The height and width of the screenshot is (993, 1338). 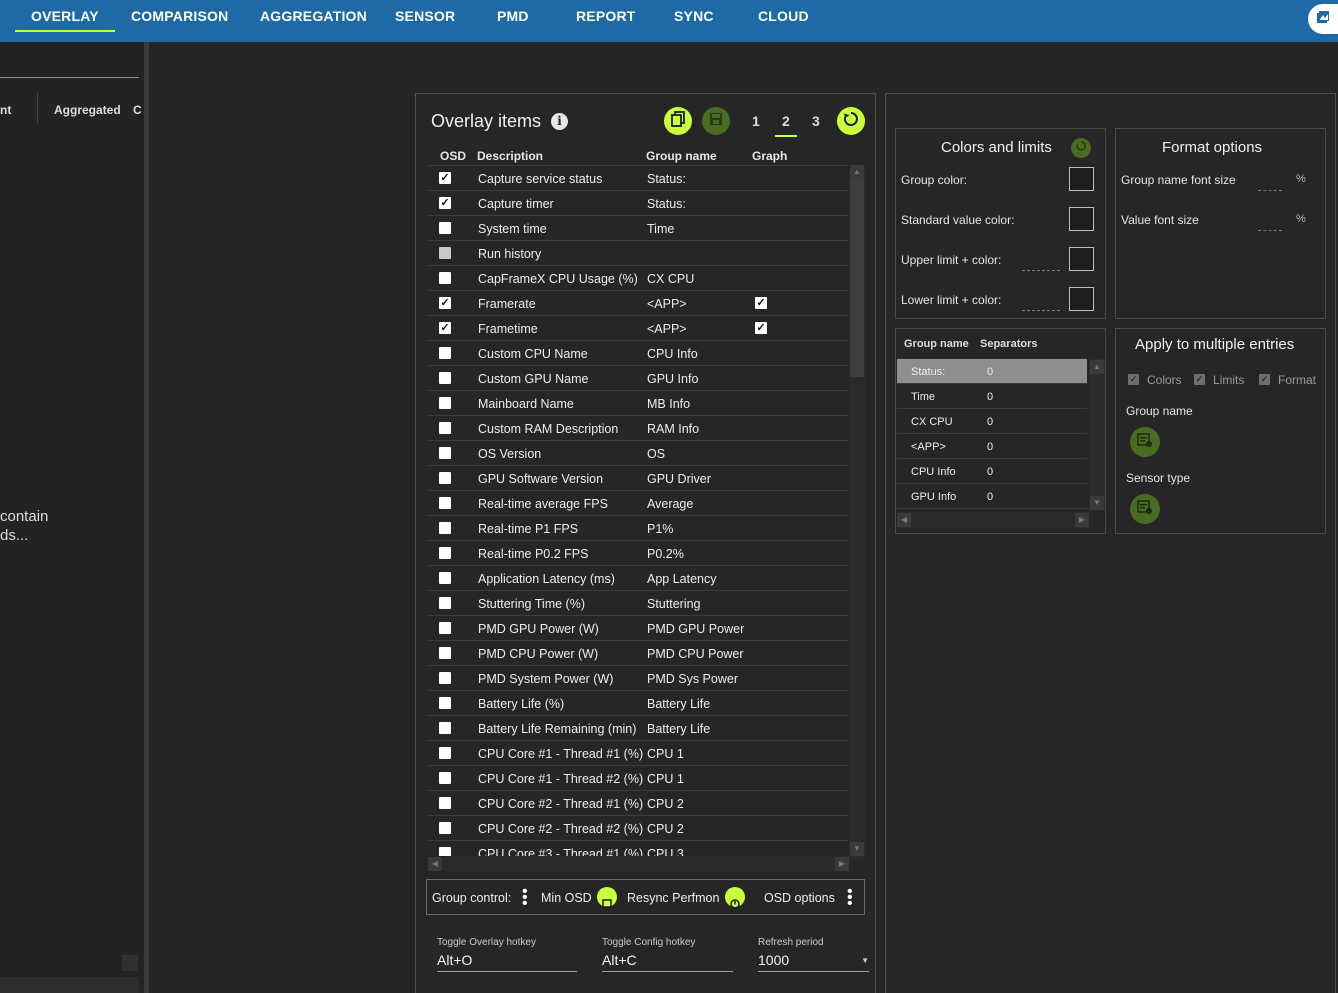 What do you see at coordinates (638, 678) in the screenshot?
I see `table-row: PMD System Power (W) PMD Sys Power` at bounding box center [638, 678].